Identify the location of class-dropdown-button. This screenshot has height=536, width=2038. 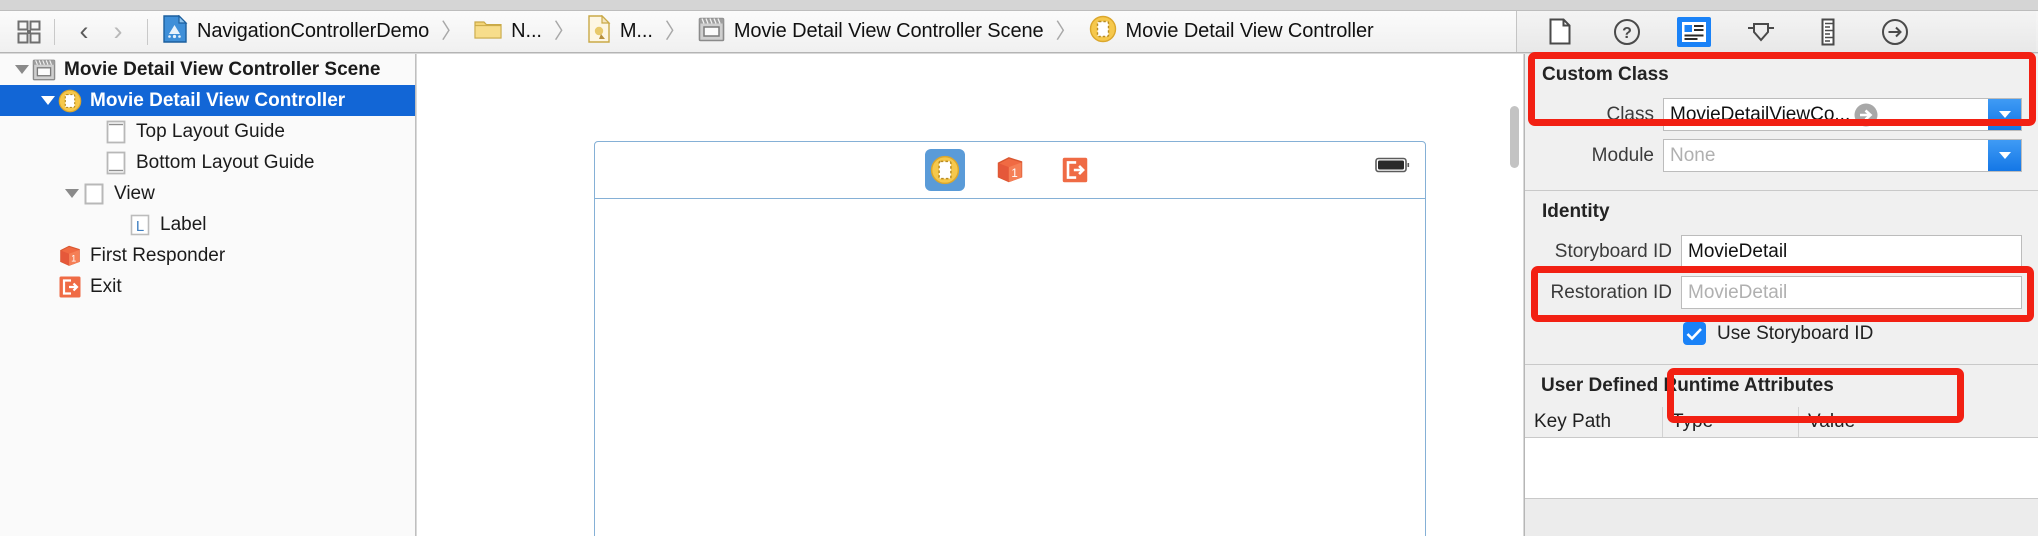
(2004, 114).